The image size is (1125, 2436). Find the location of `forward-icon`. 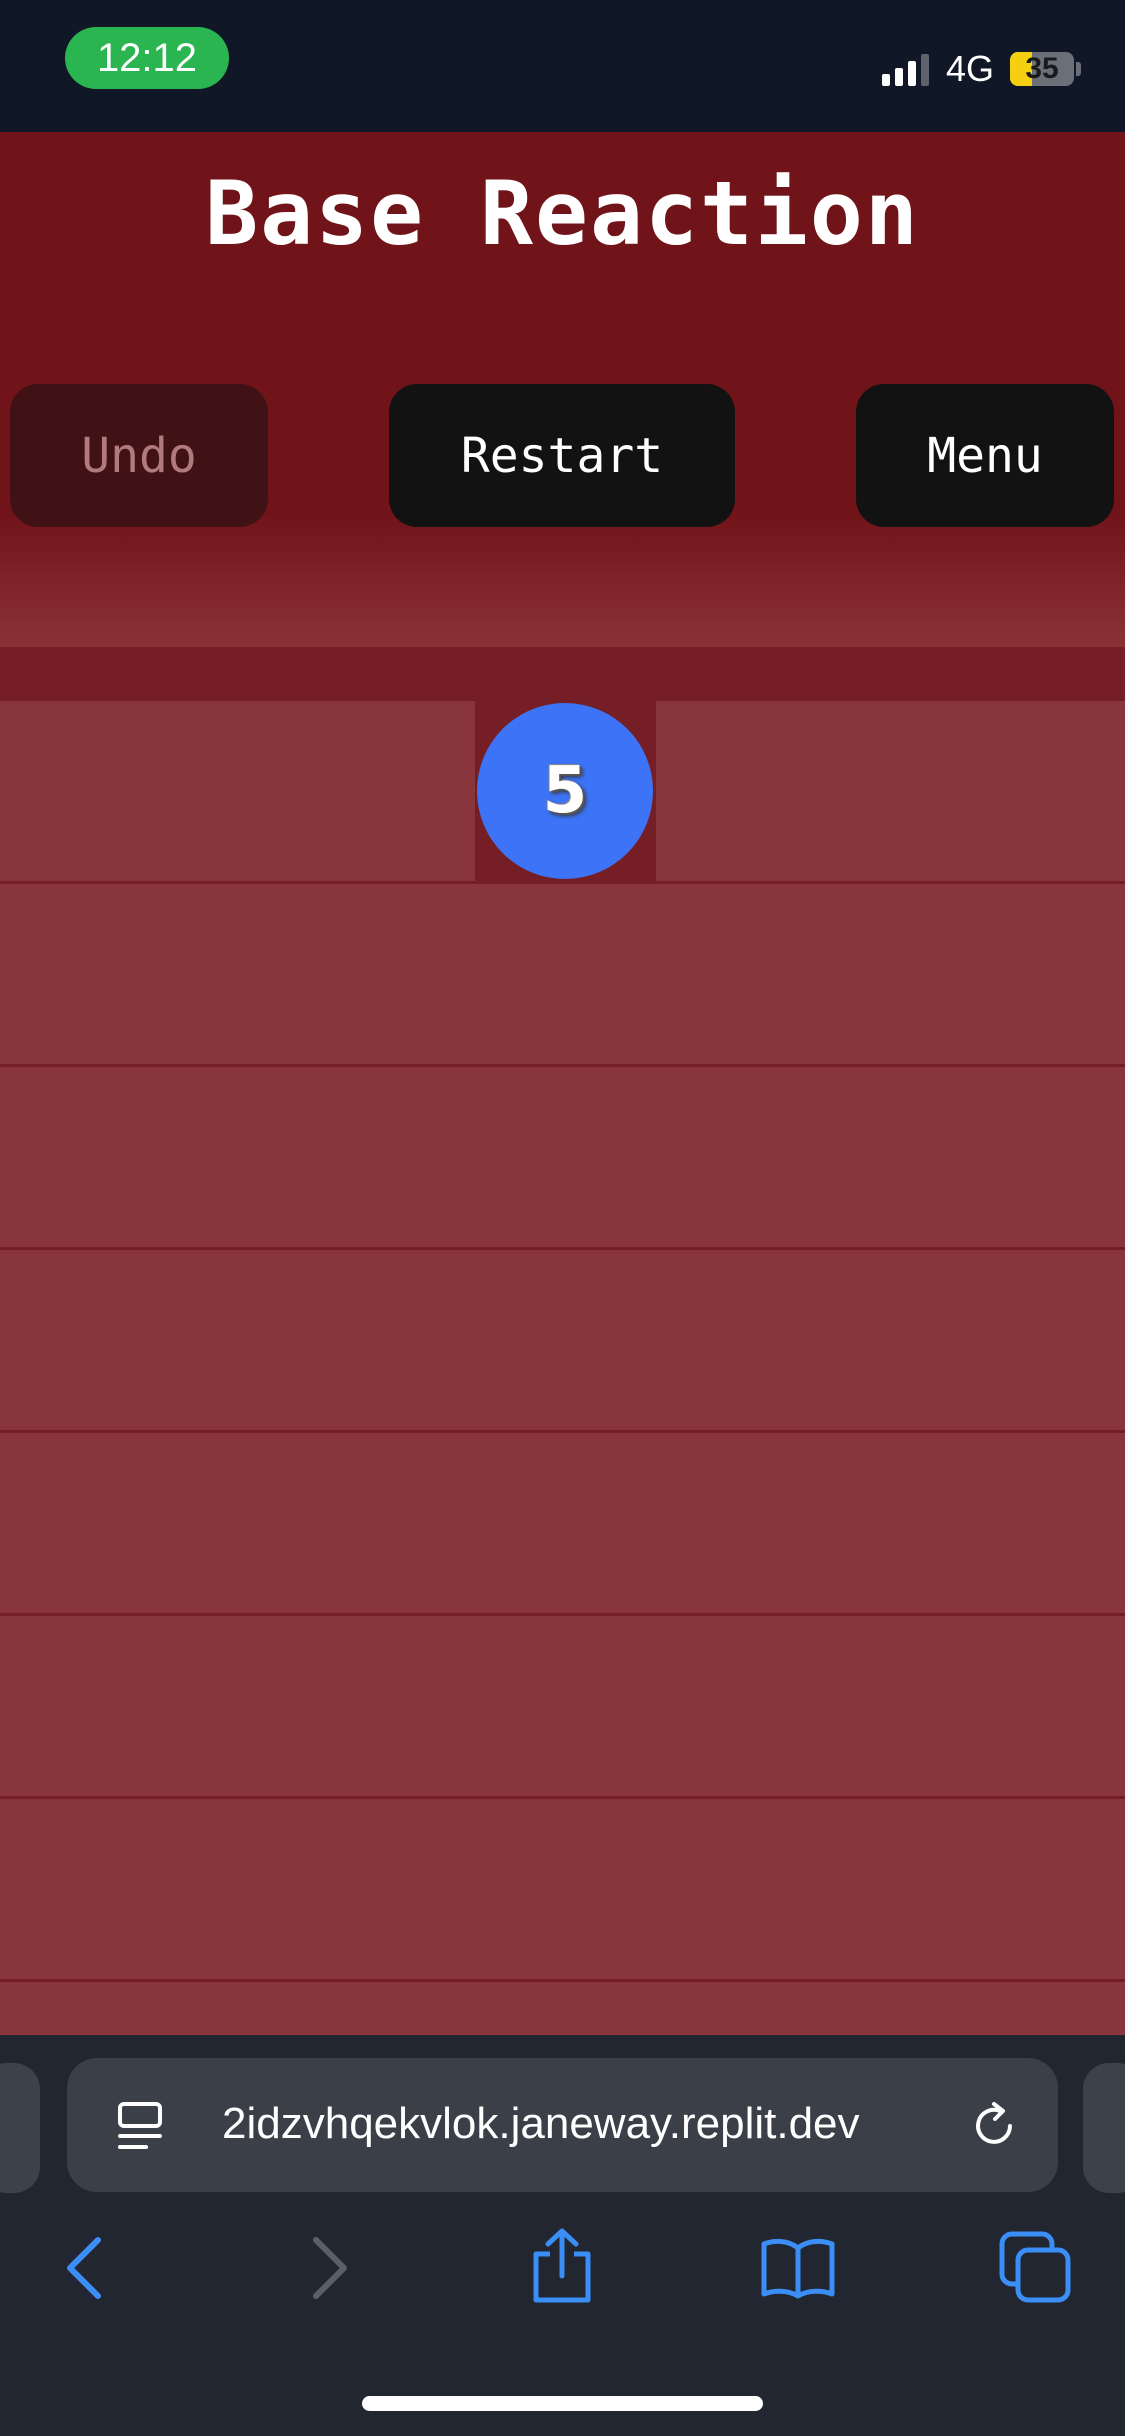

forward-icon is located at coordinates (329, 2268).